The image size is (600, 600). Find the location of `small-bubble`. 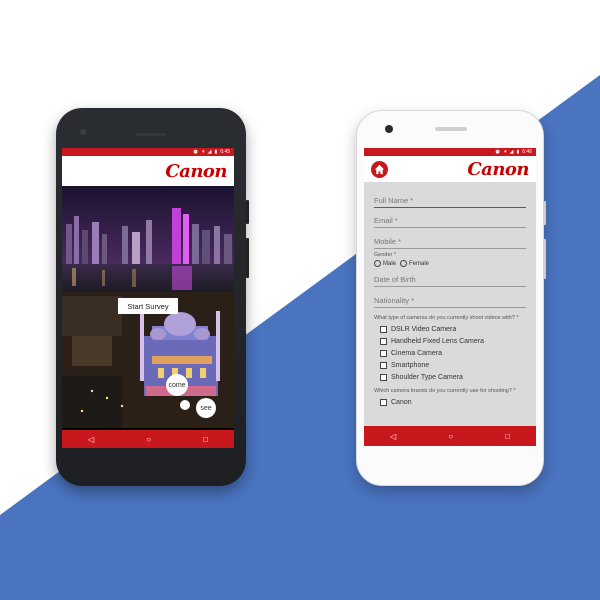

small-bubble is located at coordinates (185, 405).